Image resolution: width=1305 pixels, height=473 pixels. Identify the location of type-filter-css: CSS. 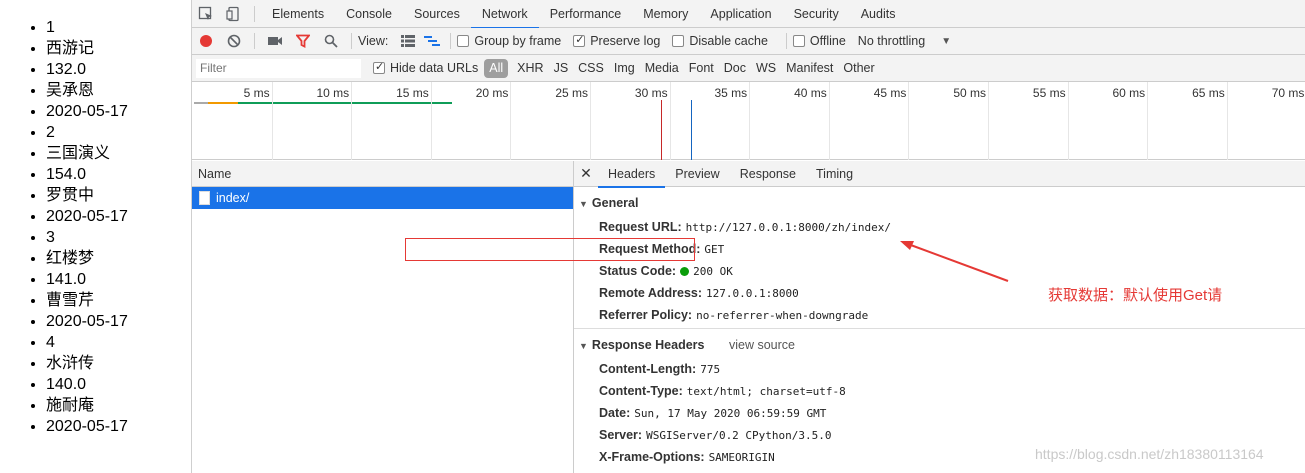
(591, 68).